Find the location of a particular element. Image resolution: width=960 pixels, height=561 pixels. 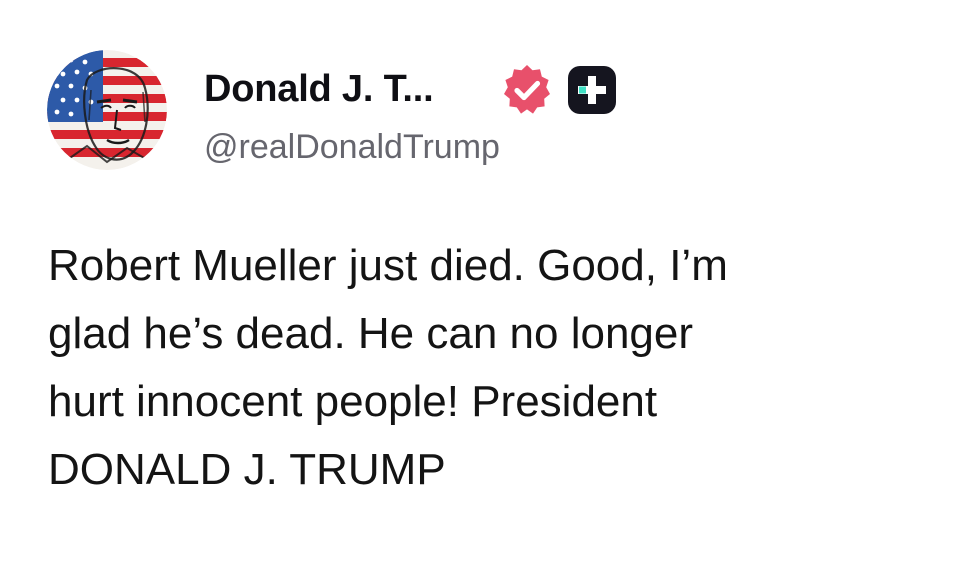

truth-plus-badge-icon is located at coordinates (592, 90).